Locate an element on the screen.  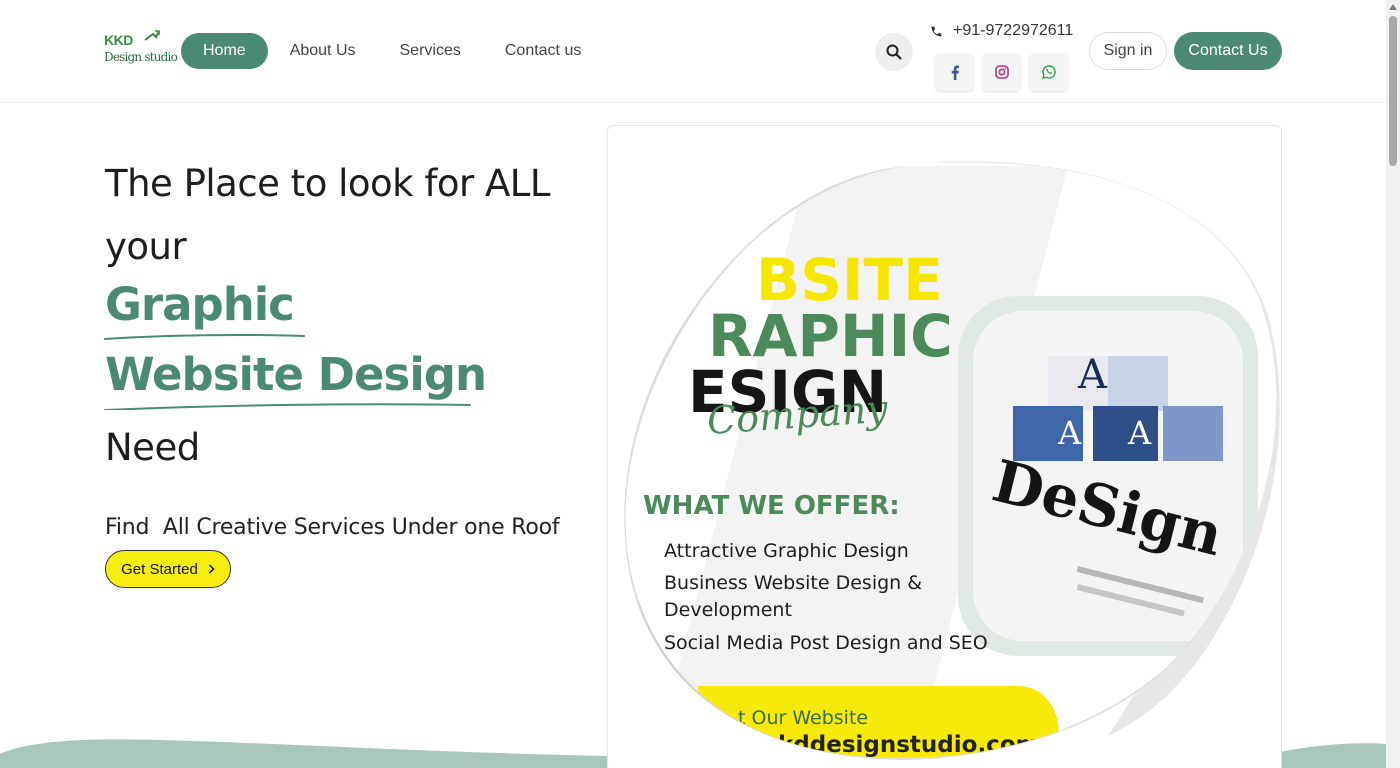
nav-home: Home is located at coordinates (224, 51).